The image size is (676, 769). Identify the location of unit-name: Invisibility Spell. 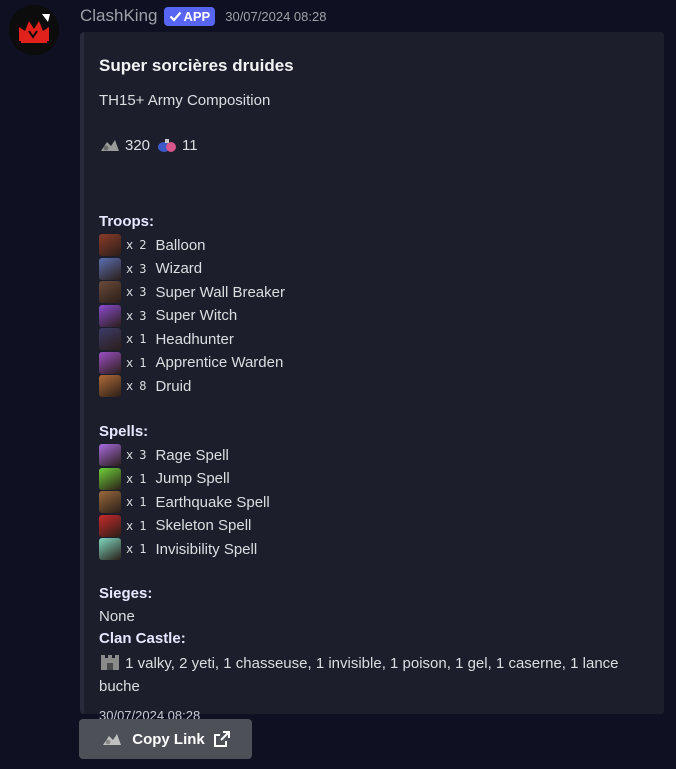
(206, 549).